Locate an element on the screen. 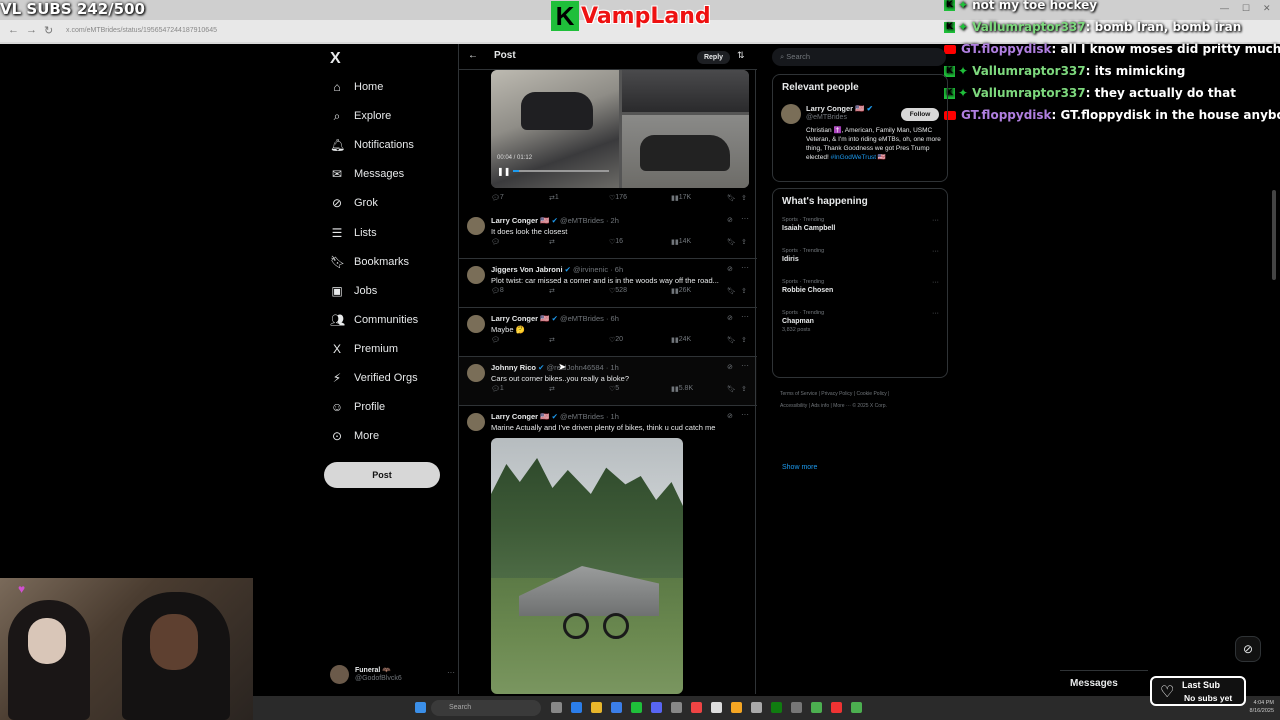 This screenshot has width=1280, height=720. person-name: Larry Conger 🇺🇸 ✔ is located at coordinates (839, 108).